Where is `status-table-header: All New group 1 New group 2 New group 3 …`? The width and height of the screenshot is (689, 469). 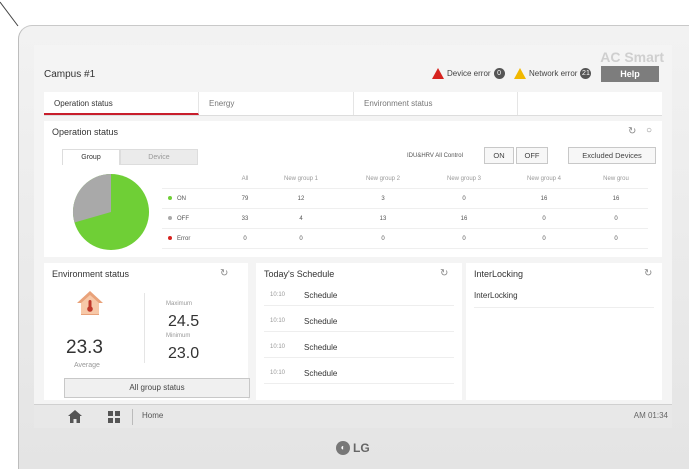
status-table-header: All New group 1 New group 2 New group 3 … is located at coordinates (405, 179).